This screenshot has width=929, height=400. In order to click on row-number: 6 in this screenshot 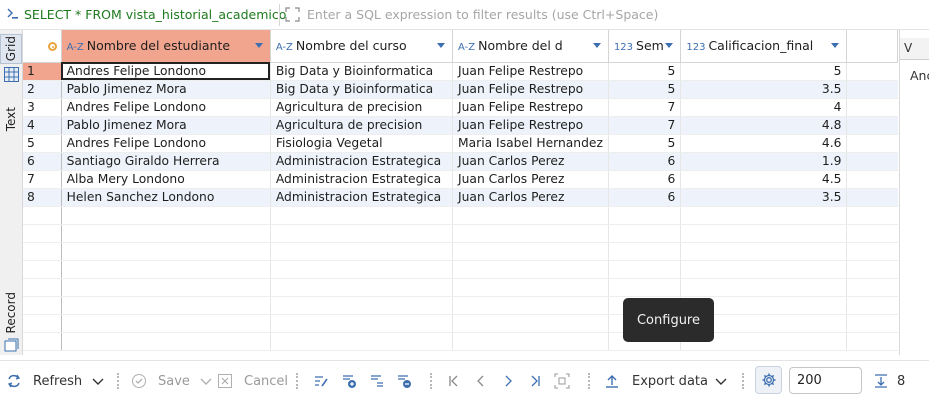, I will do `click(42, 161)`.